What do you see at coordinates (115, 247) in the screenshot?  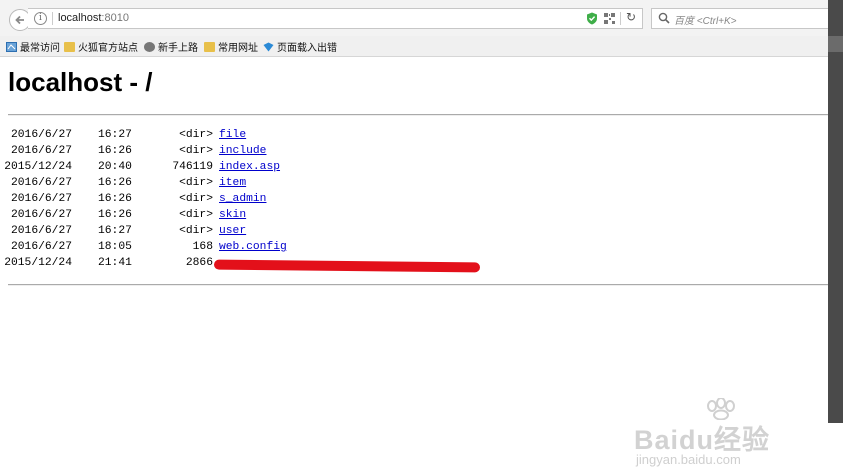 I see `entry-time: 18:05` at bounding box center [115, 247].